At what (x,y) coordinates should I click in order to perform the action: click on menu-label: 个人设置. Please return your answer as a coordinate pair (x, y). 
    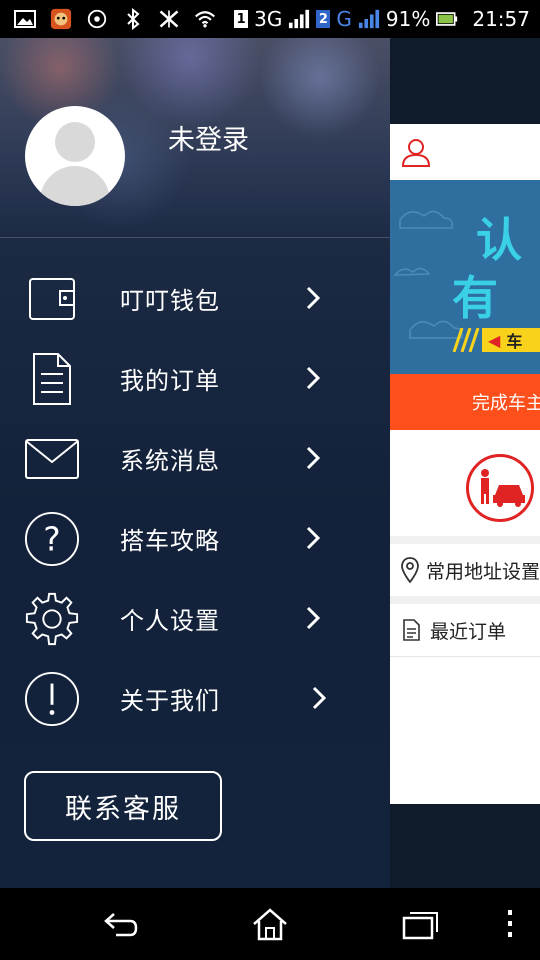
    Looking at the image, I should click on (170, 620).